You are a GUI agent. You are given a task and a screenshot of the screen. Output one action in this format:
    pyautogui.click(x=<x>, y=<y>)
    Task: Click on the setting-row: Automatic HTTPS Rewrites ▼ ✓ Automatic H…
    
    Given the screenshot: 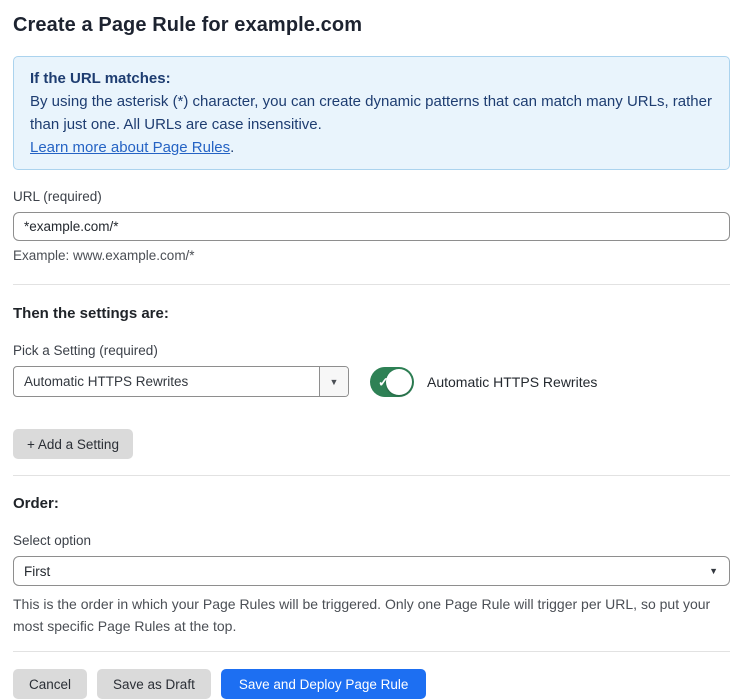 What is the action you would take?
    pyautogui.click(x=371, y=381)
    